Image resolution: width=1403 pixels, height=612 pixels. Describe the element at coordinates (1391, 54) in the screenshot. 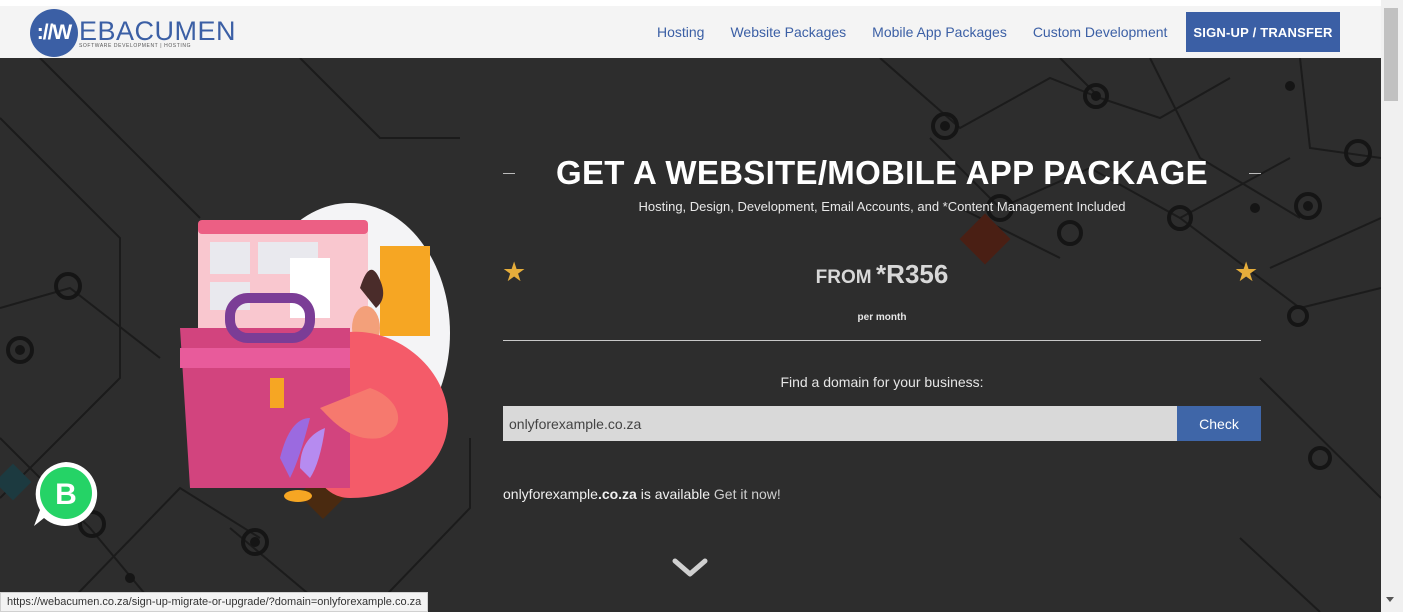

I see `scrollbar-thumb` at that location.